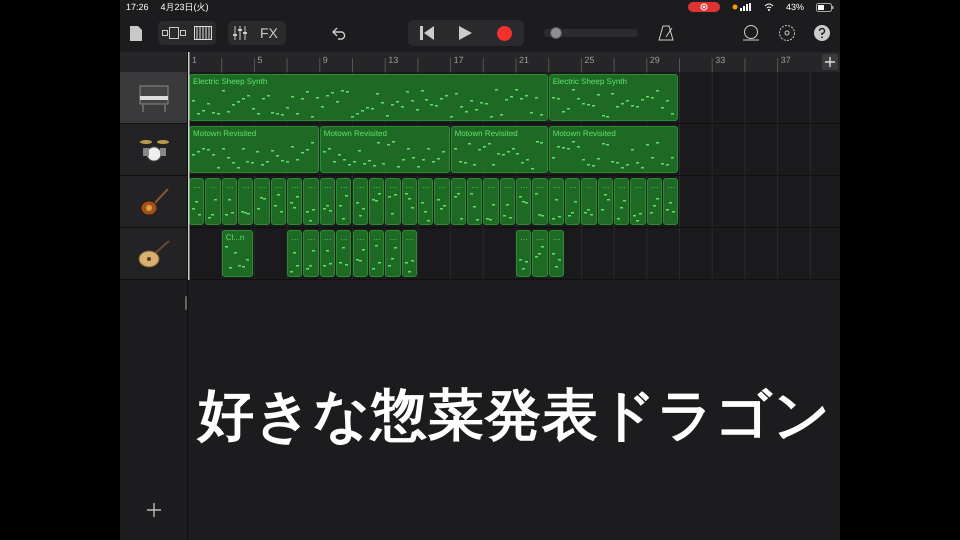  Describe the element at coordinates (184, 7) in the screenshot. I see `date-text: 4月23日(火)` at that location.